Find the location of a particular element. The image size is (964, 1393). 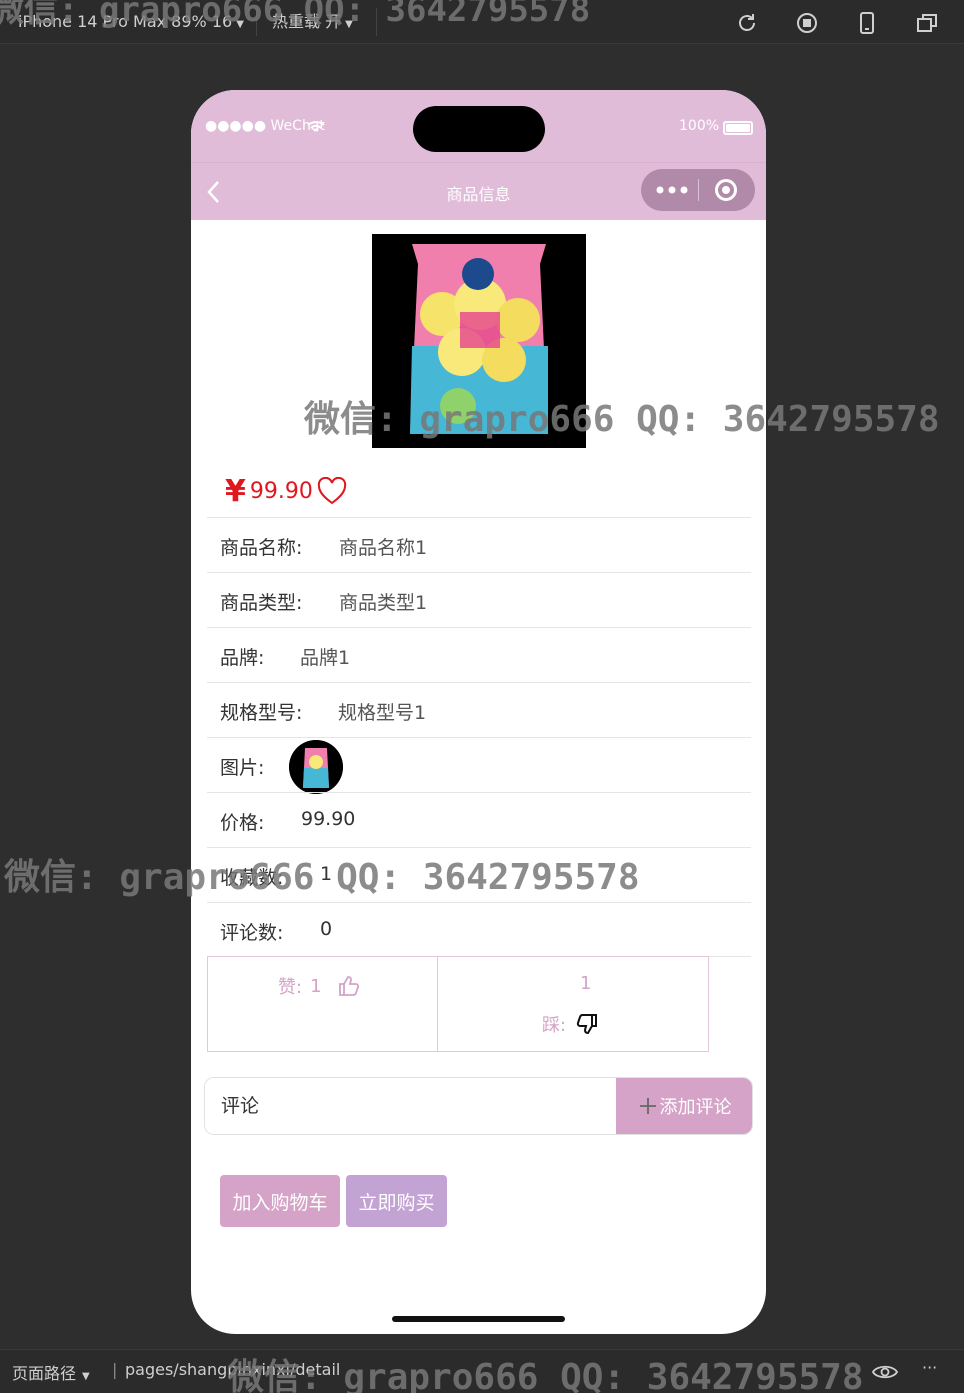

more-icon: ··· is located at coordinates (929, 1367).